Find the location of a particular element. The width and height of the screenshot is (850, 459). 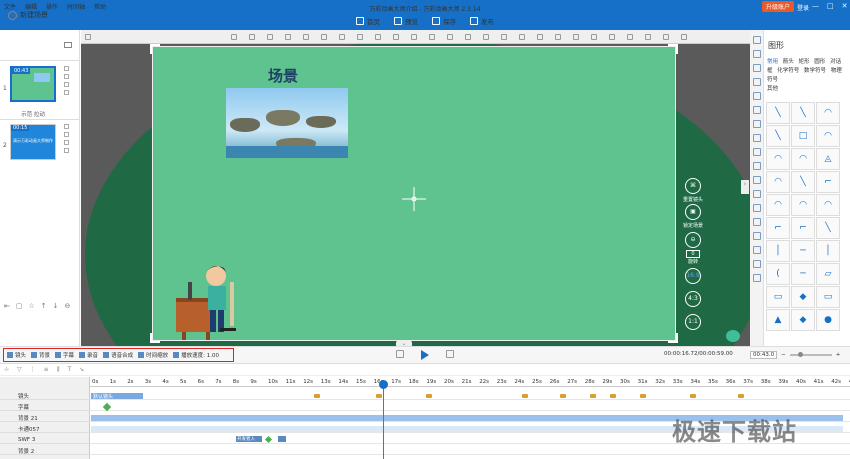

align-icon: ≡ is located at coordinates (46, 369).